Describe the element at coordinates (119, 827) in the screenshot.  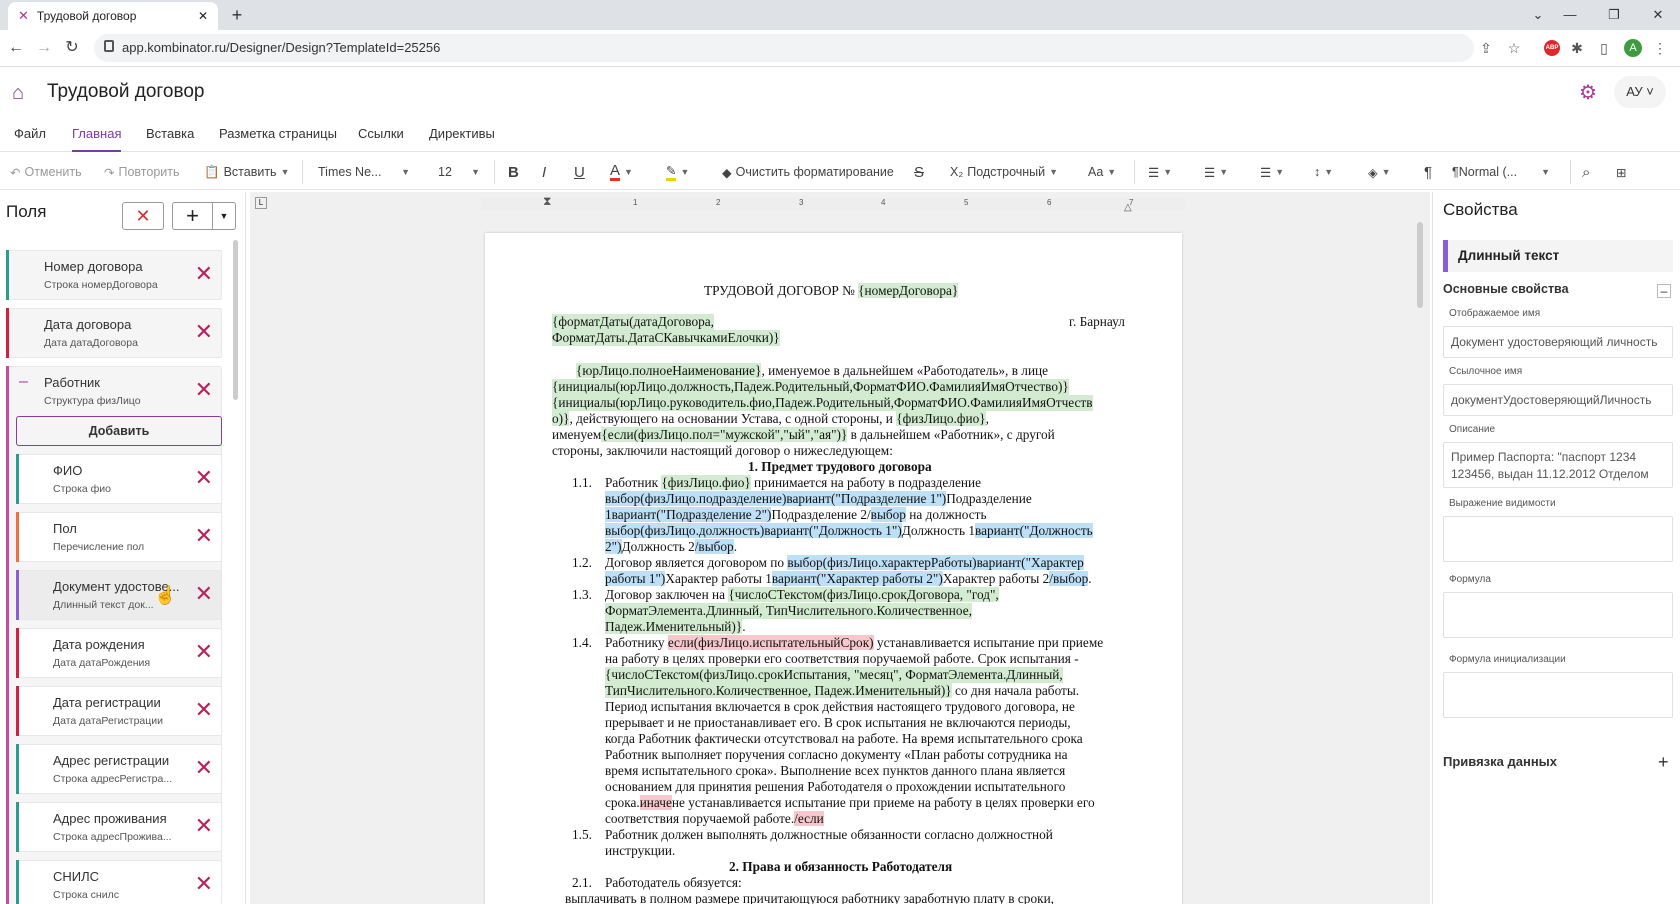
I see `field-item: Адрес проживания Строка адресПрожива... ✕` at that location.